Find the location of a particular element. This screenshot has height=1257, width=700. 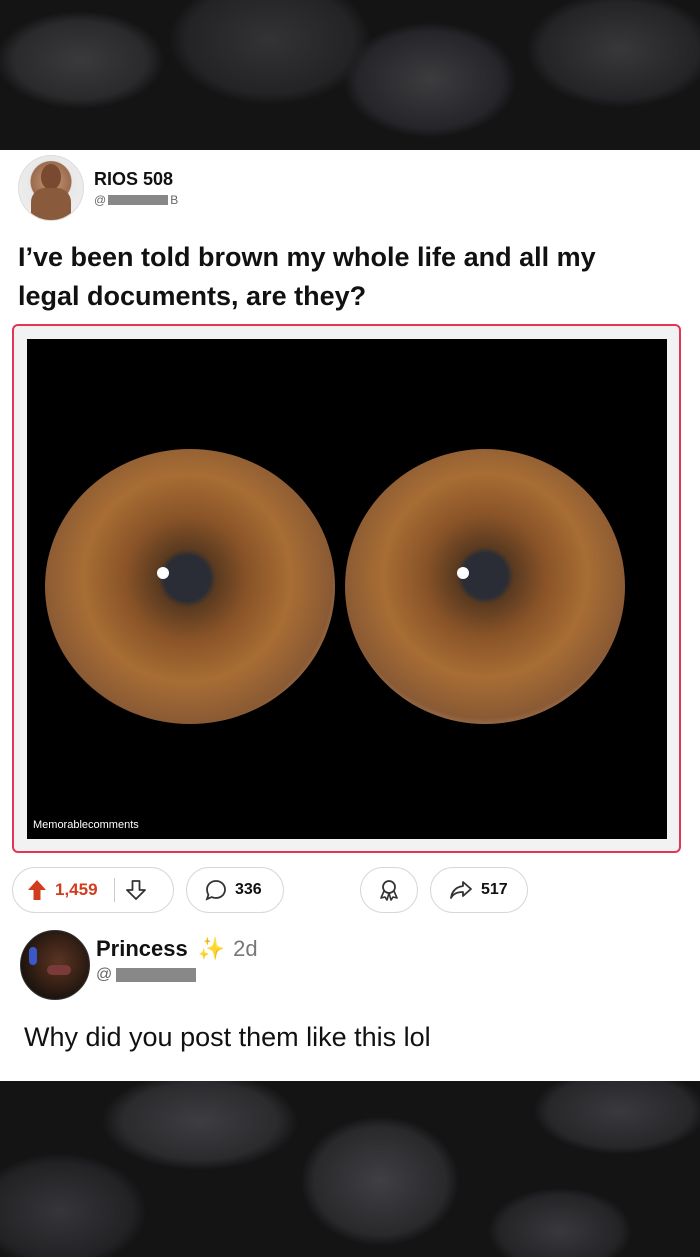

vote-control: 1,459 is located at coordinates (93, 890).